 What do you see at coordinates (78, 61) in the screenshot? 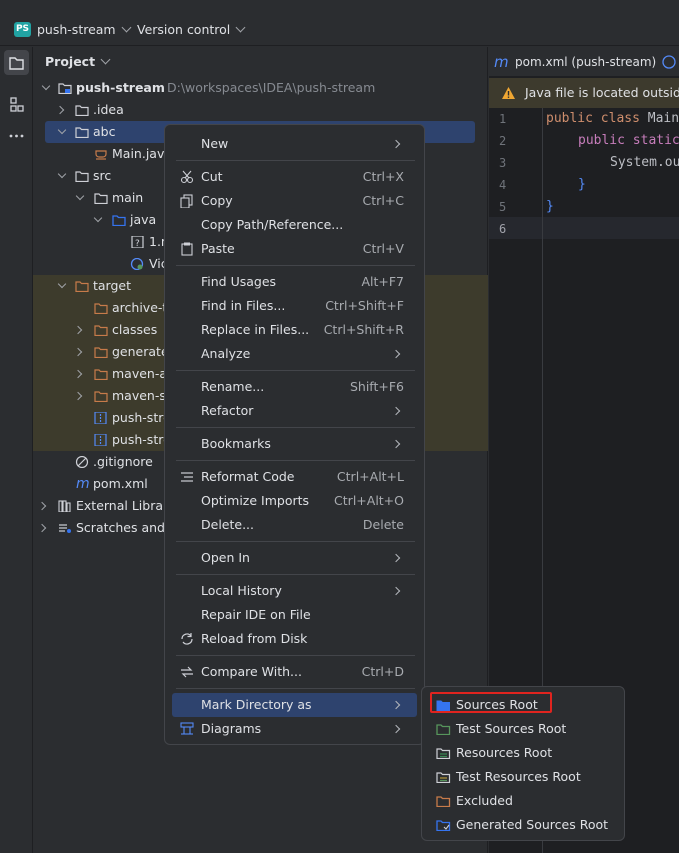
I see `project-pane-header: Project` at bounding box center [78, 61].